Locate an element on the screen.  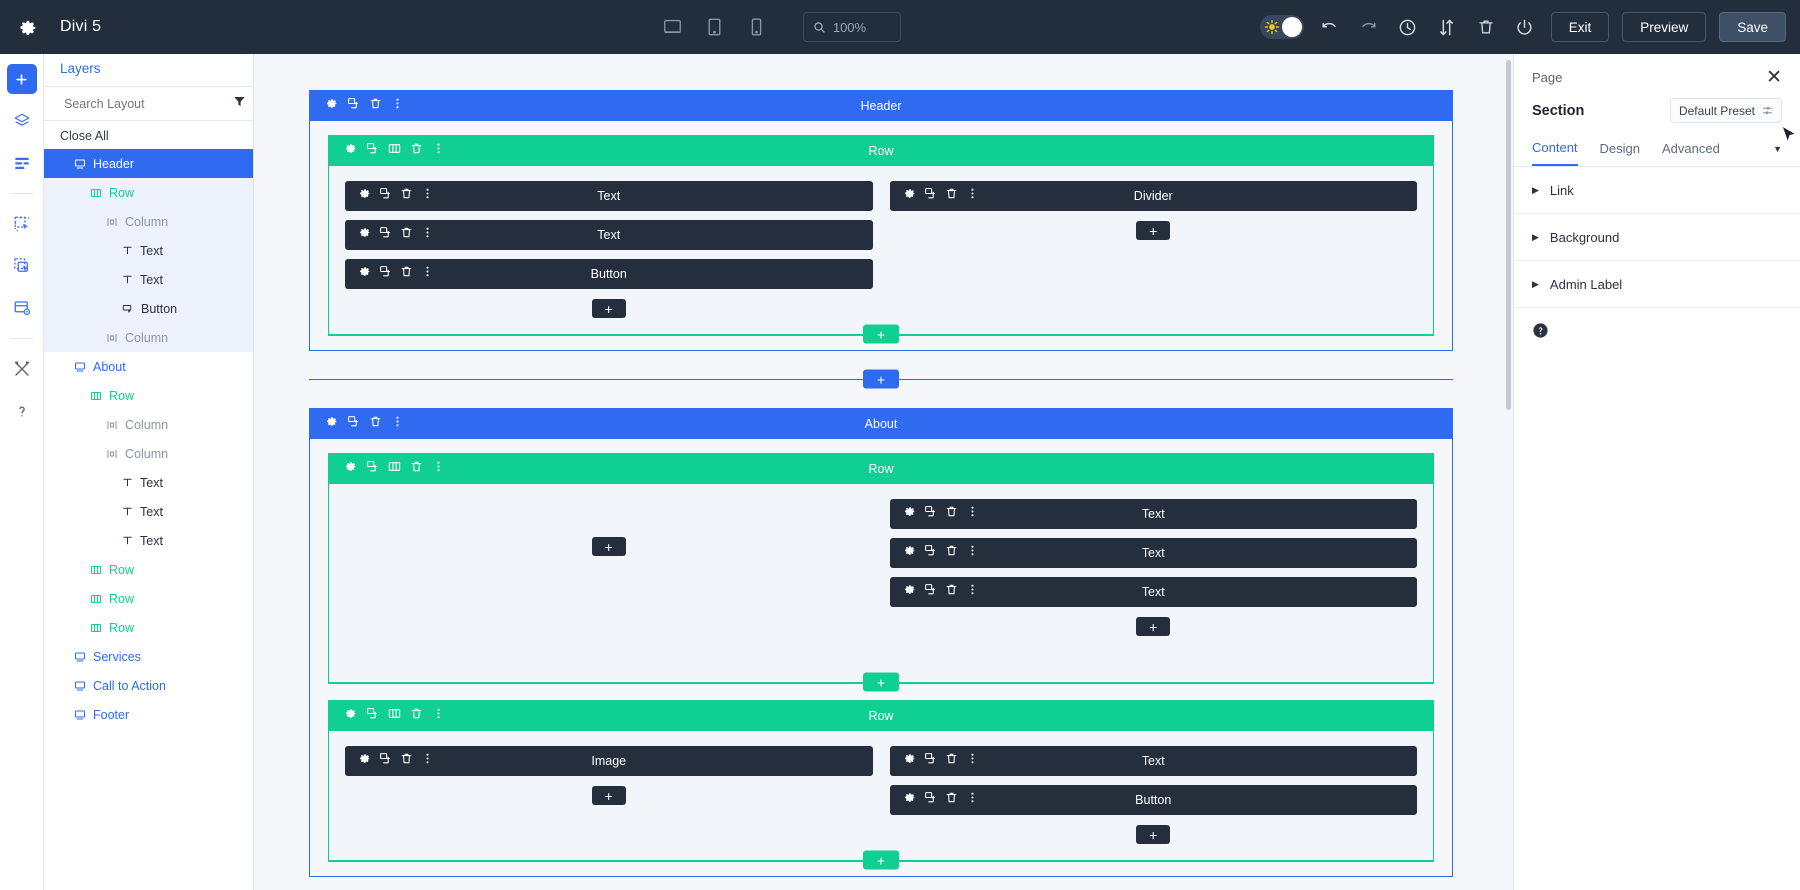
clock-icon is located at coordinates (1408, 27).